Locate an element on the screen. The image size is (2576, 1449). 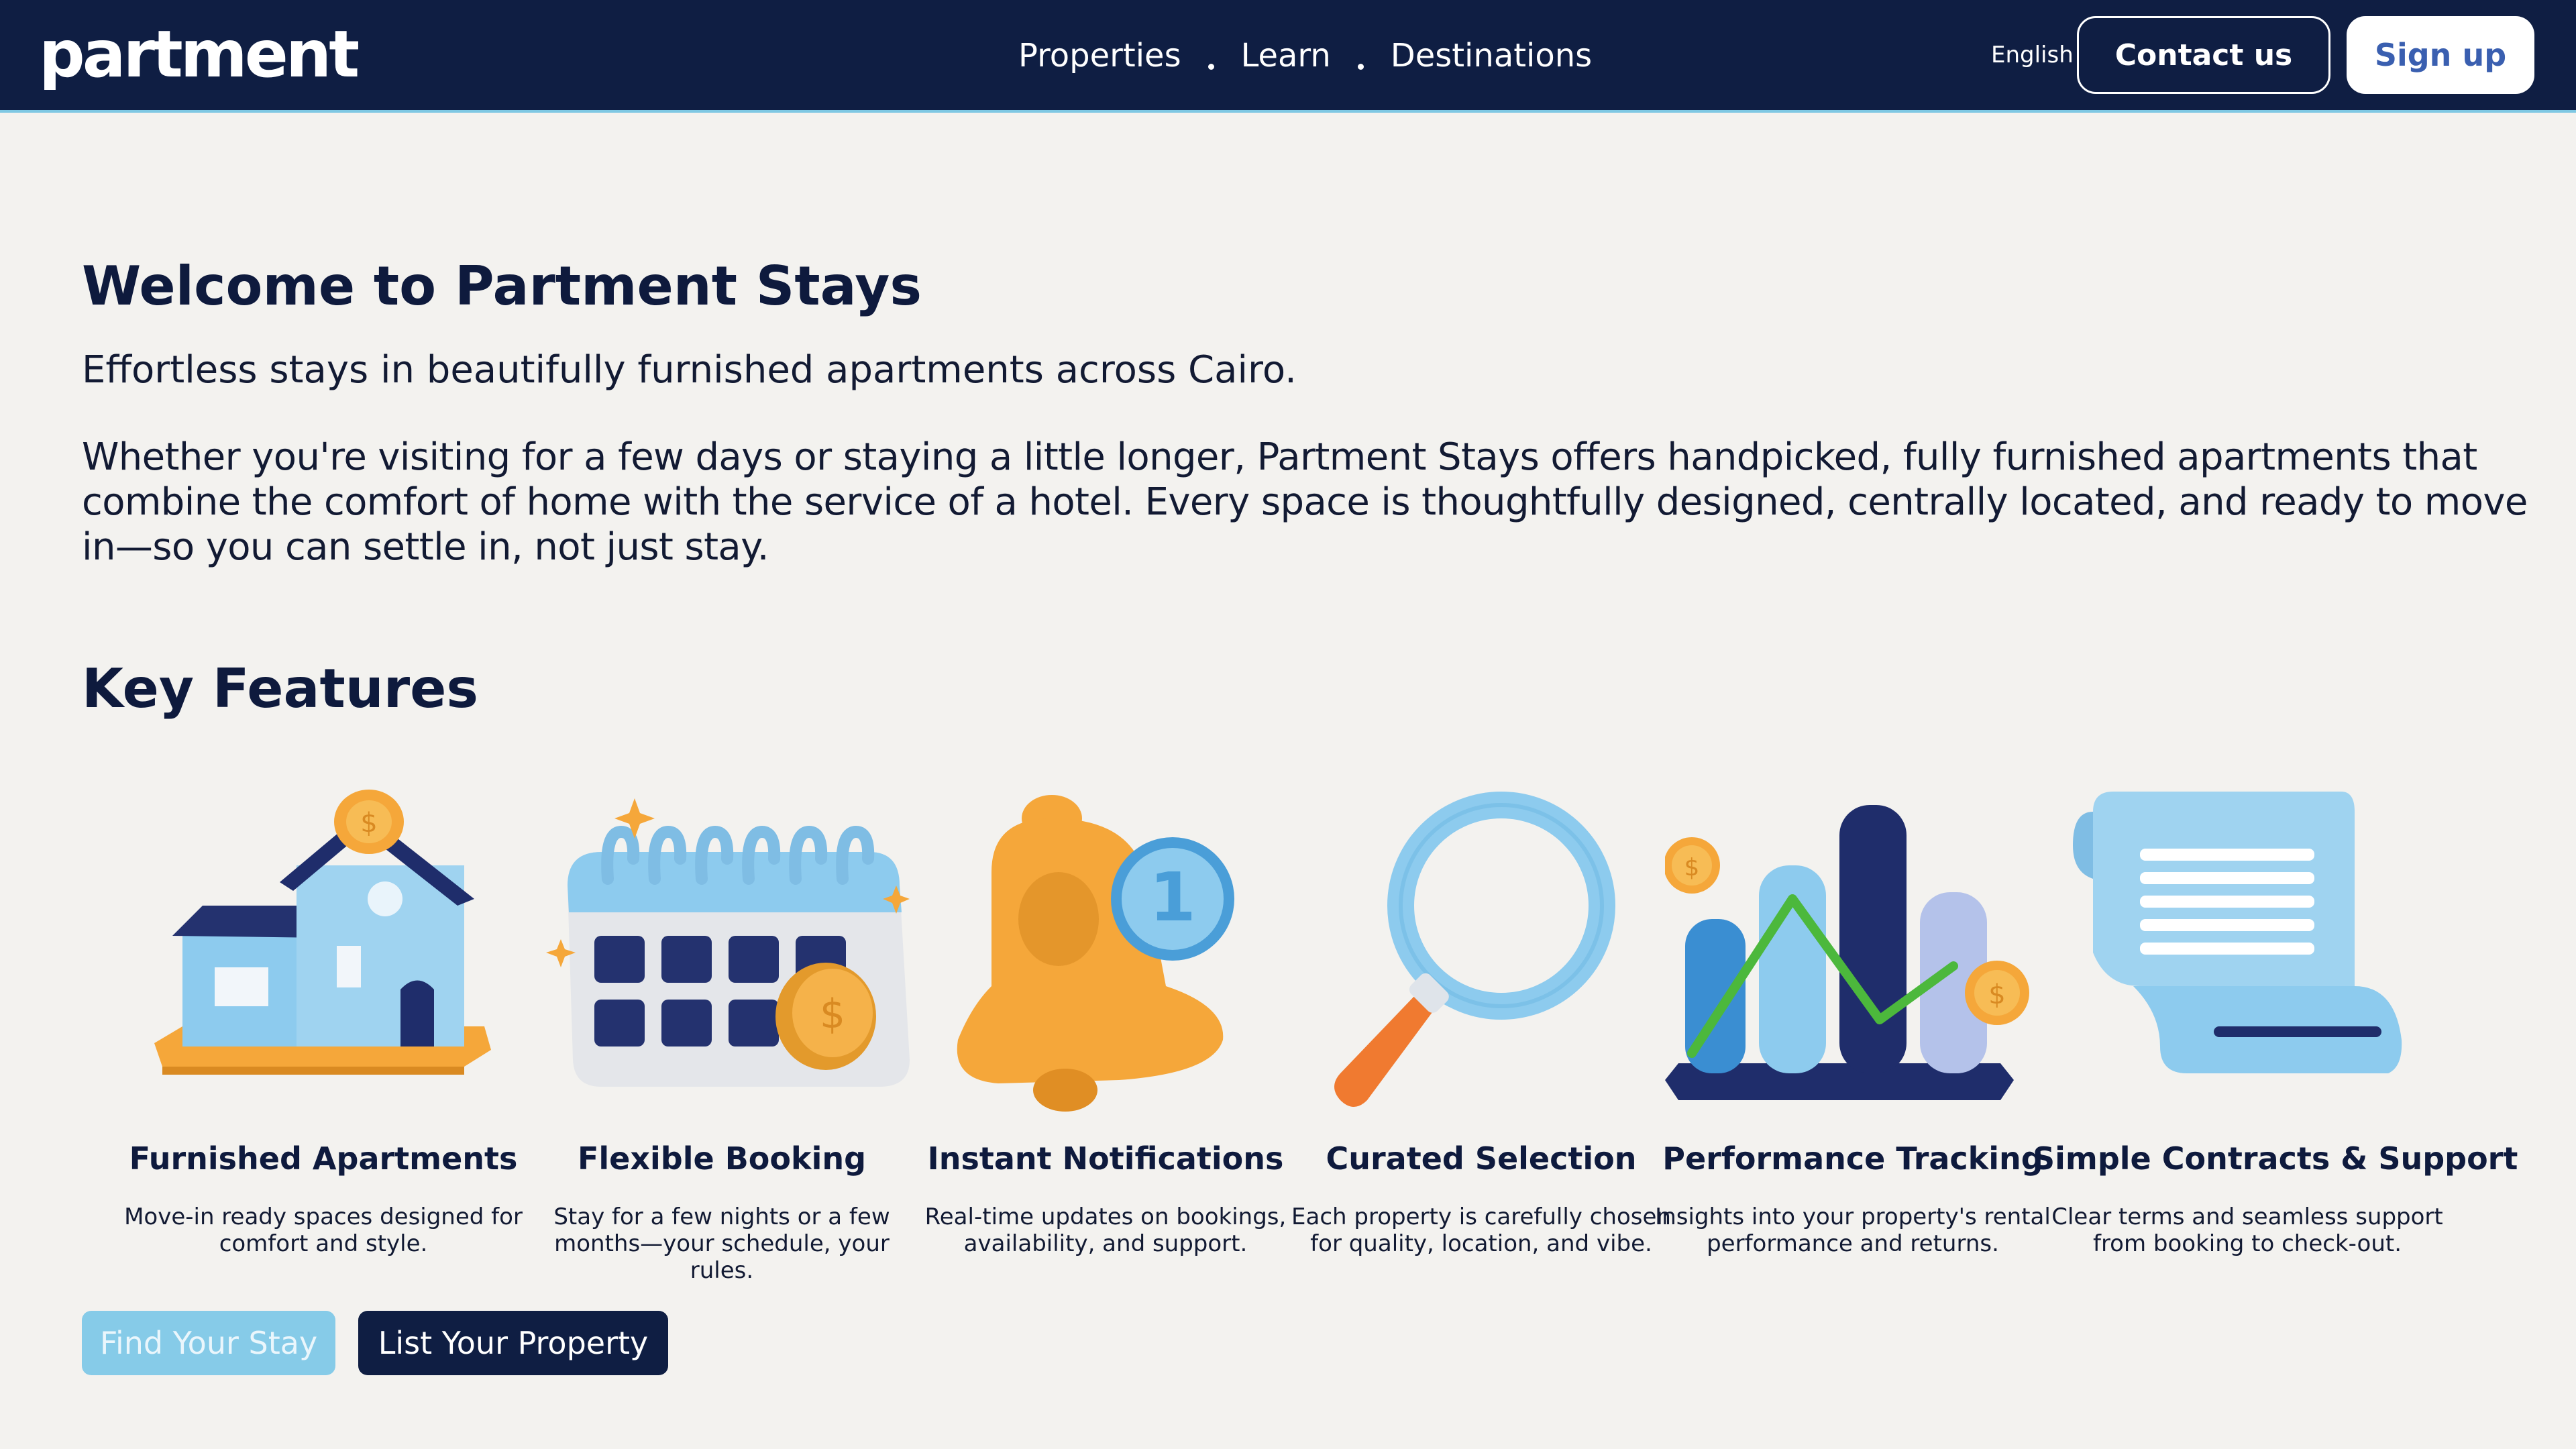
contact-us-button: Contact us is located at coordinates (2203, 55).